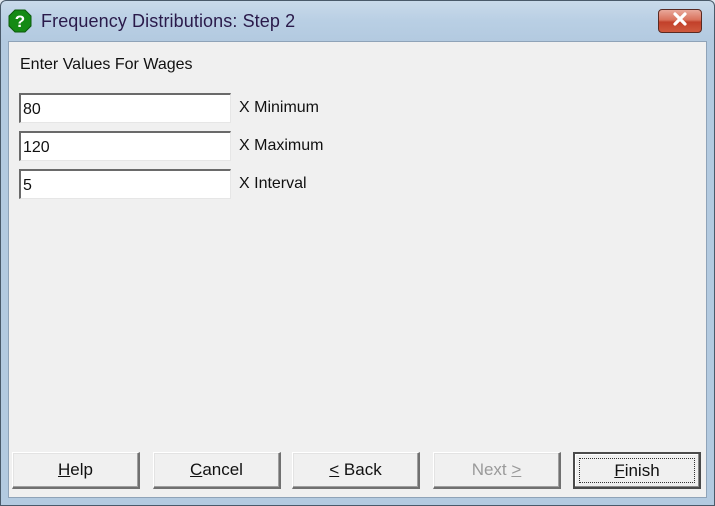 The height and width of the screenshot is (506, 715). I want to click on x-interval-label: X Interval, so click(273, 183).